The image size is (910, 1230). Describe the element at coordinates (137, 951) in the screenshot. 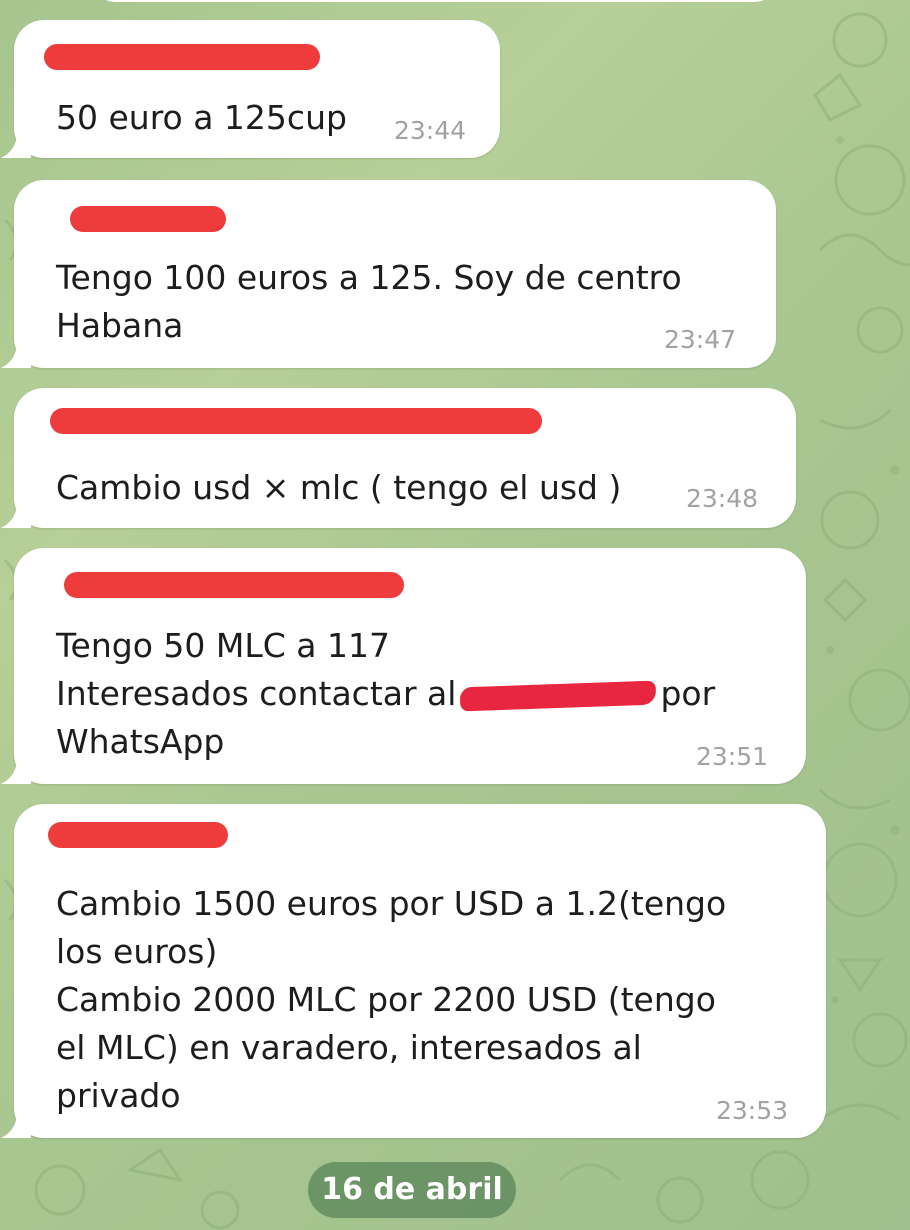

I see `message-text-line: los euros)` at that location.